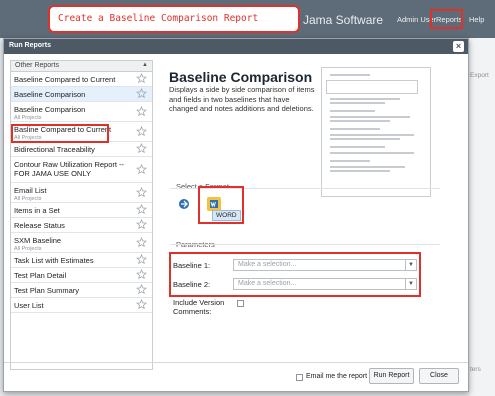 The image size is (495, 396). Describe the element at coordinates (37, 65) in the screenshot. I see `report-list-header-label: Other Reports` at that location.